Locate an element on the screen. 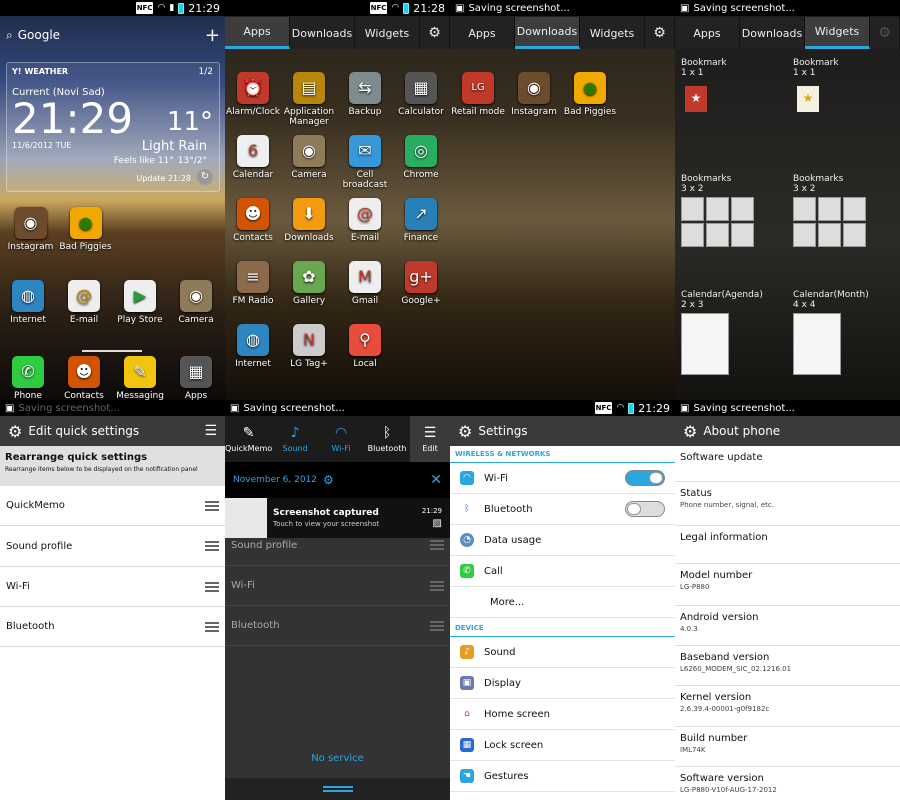 The width and height of the screenshot is (900, 800). widget-bookmark-2: Bookmark 1 x 1 ★ is located at coordinates (845, 85).